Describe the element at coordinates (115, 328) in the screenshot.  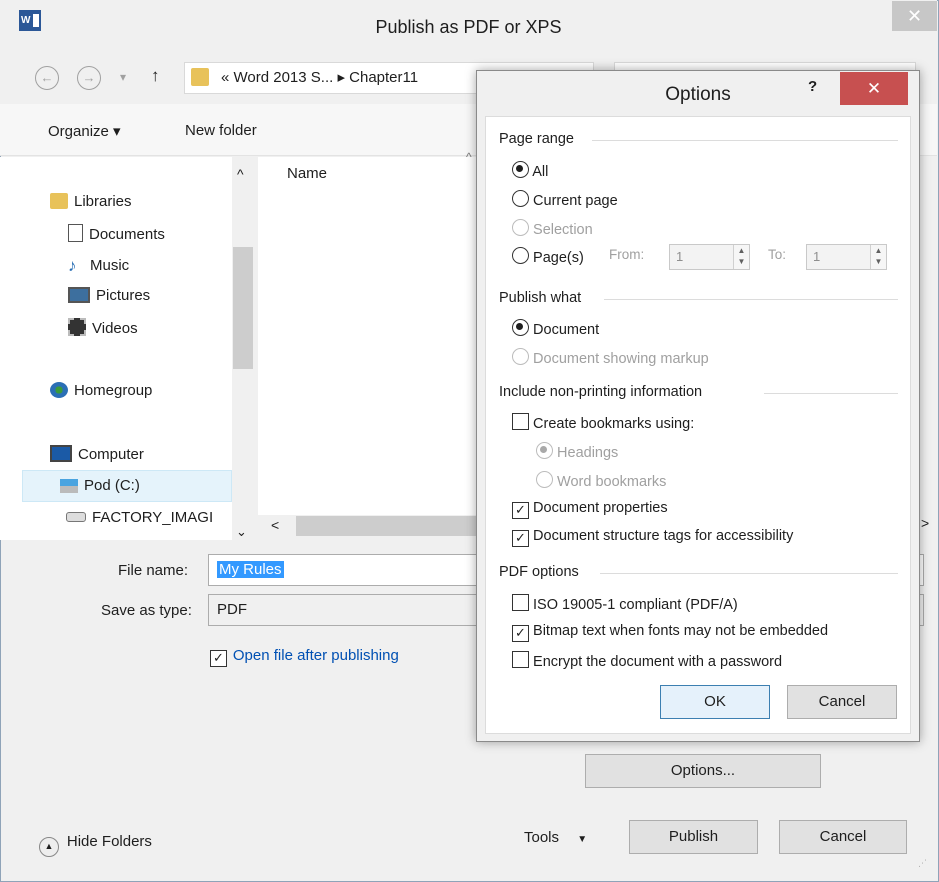
I see `sidebar-item-label: Videos` at that location.